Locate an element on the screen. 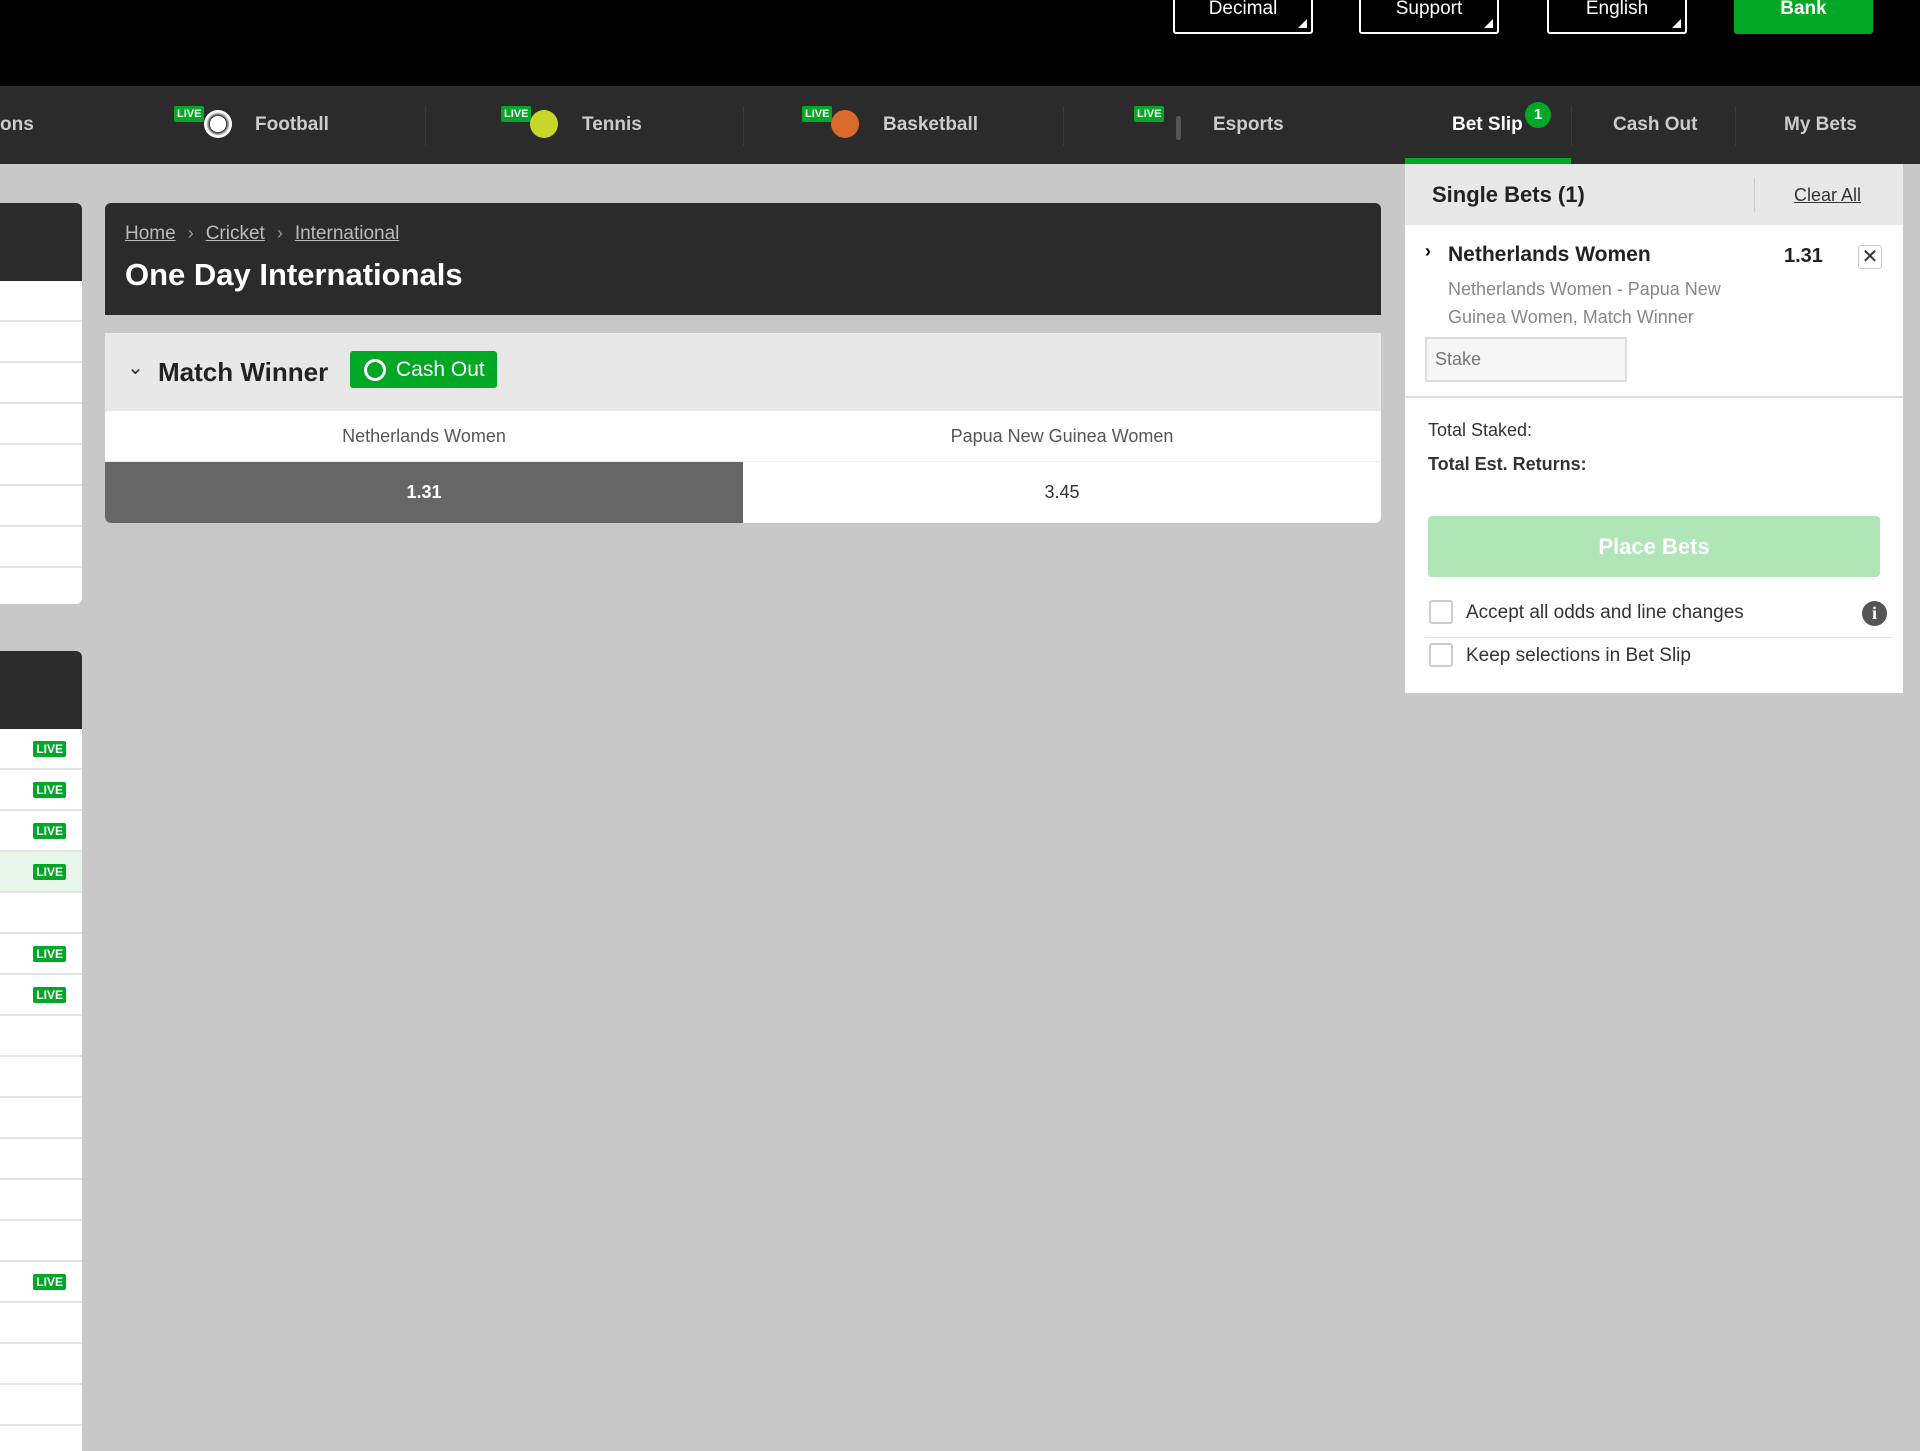 The image size is (1920, 1451). odds-button-home-selected: 1.31 is located at coordinates (424, 492).